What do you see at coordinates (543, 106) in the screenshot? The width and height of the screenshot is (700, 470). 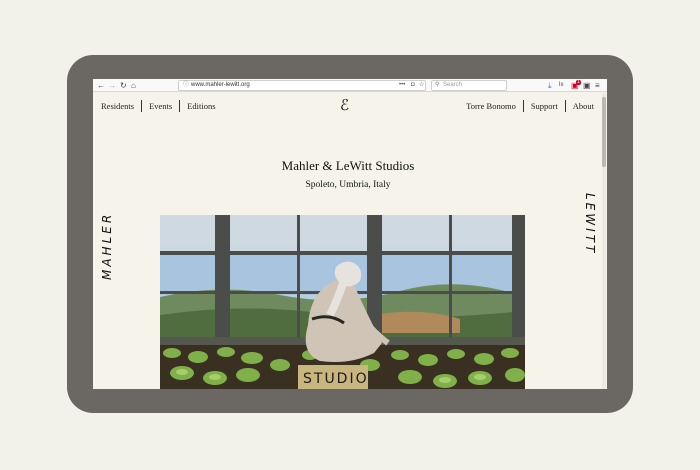 I see `nav-item-support: Support` at bounding box center [543, 106].